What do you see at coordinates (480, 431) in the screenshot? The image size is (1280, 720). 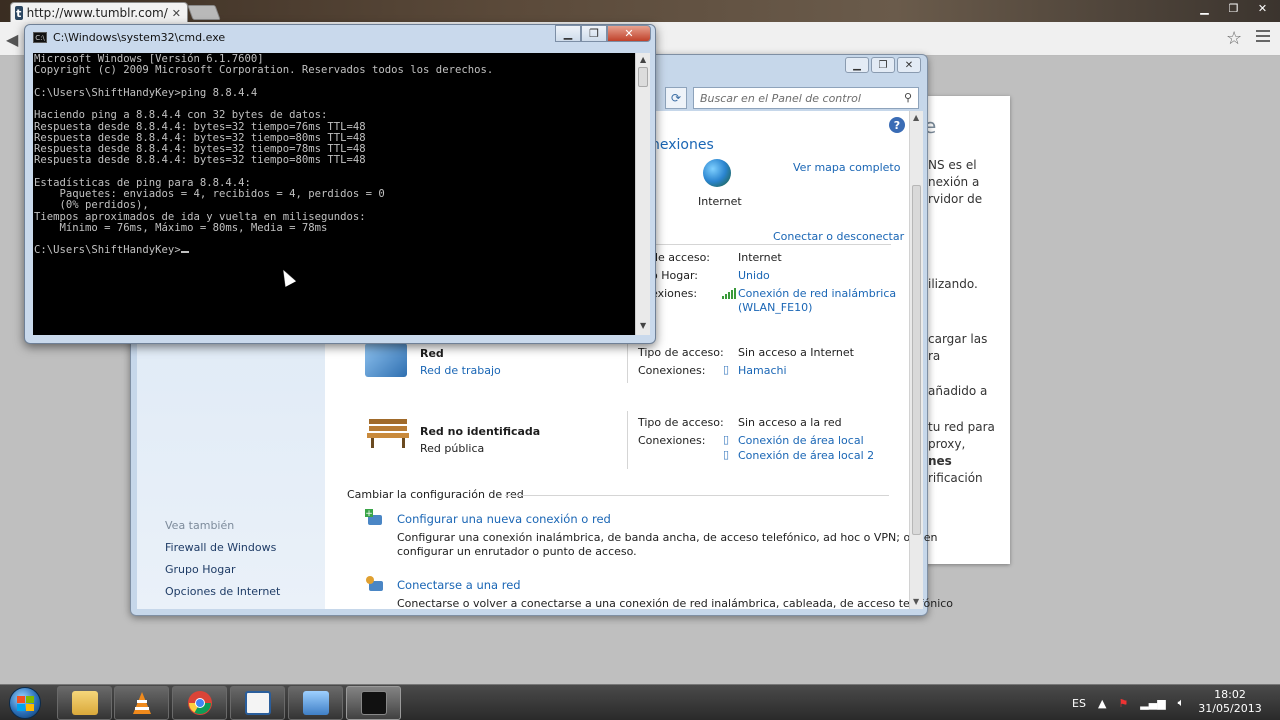 I see `network-name: Red no identificada` at bounding box center [480, 431].